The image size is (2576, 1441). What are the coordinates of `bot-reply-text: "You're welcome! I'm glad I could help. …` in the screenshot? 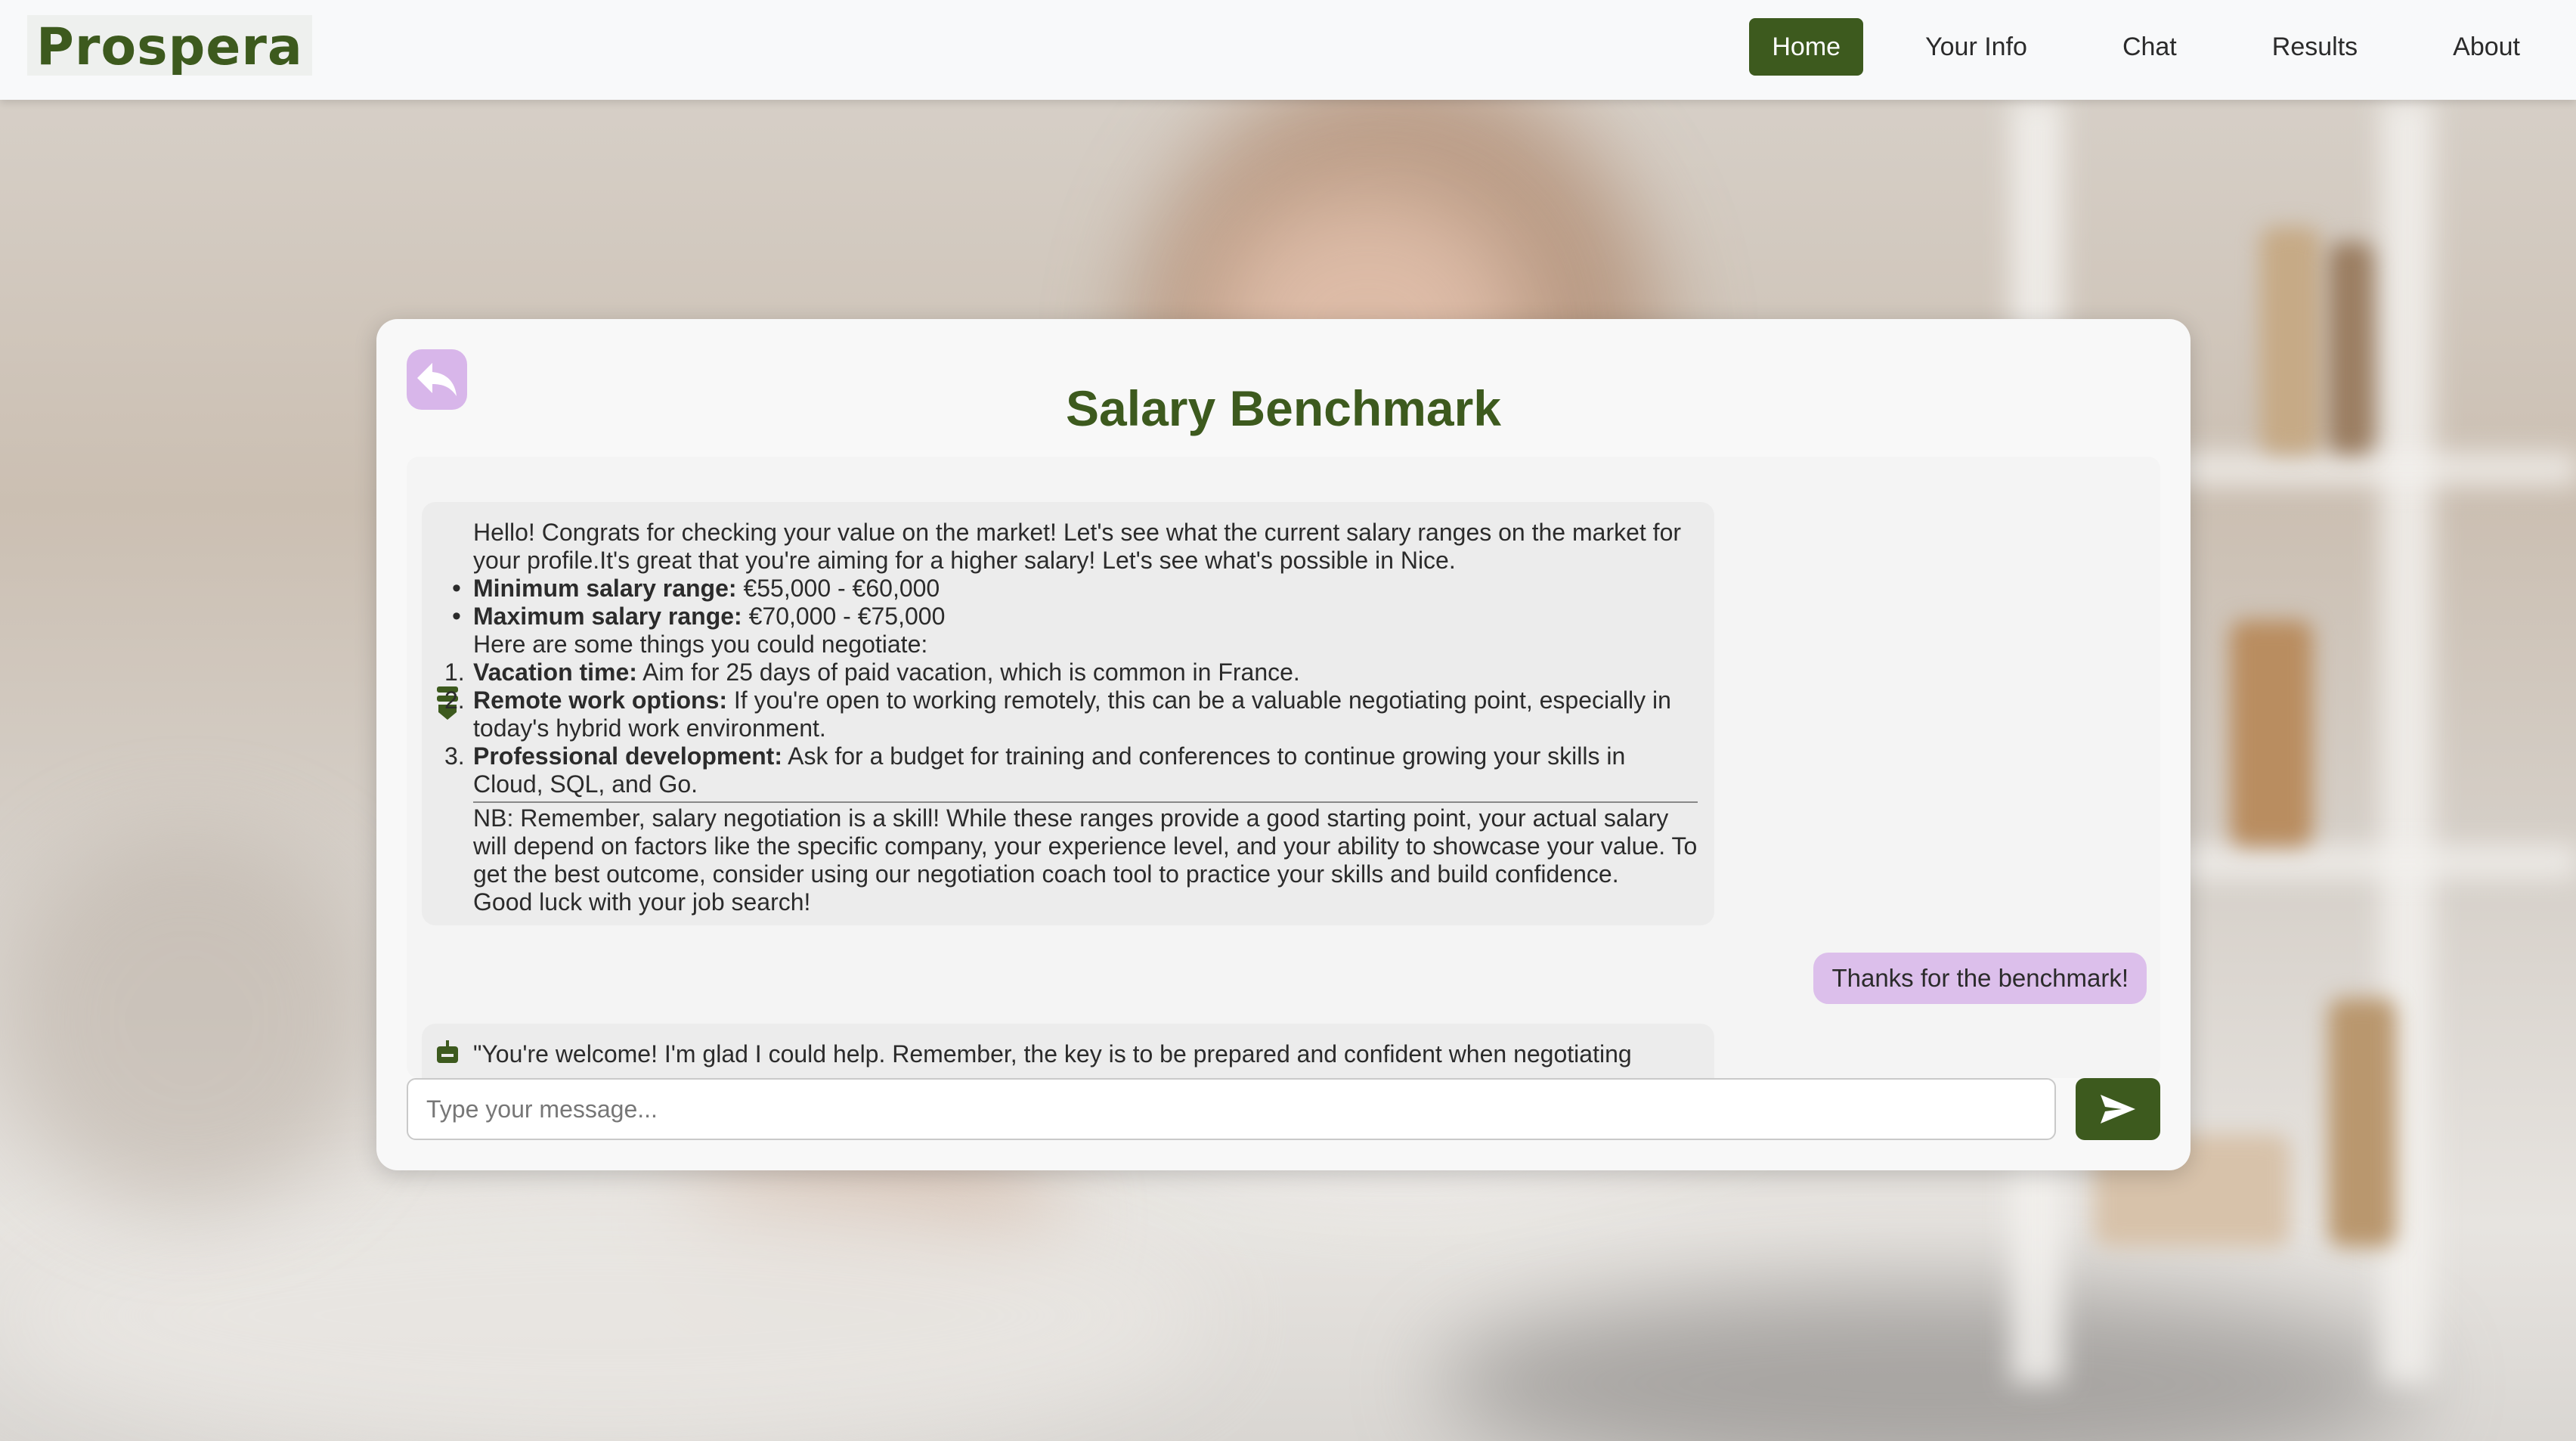 It's located at (1052, 1054).